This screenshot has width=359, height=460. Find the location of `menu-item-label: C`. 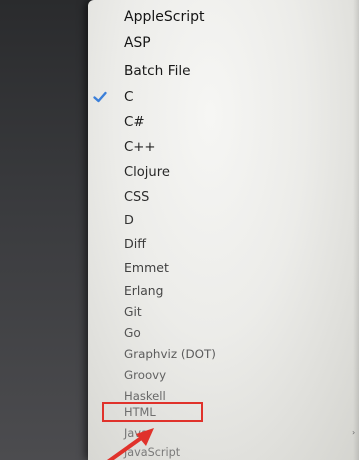

menu-item-label: C is located at coordinates (129, 97).